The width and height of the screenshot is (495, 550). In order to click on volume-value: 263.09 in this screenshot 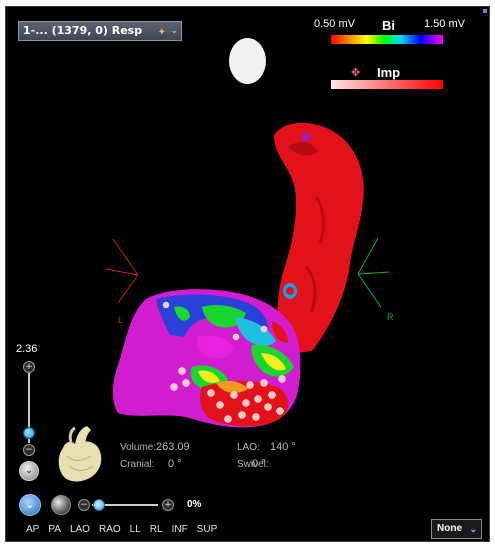, I will do `click(173, 447)`.